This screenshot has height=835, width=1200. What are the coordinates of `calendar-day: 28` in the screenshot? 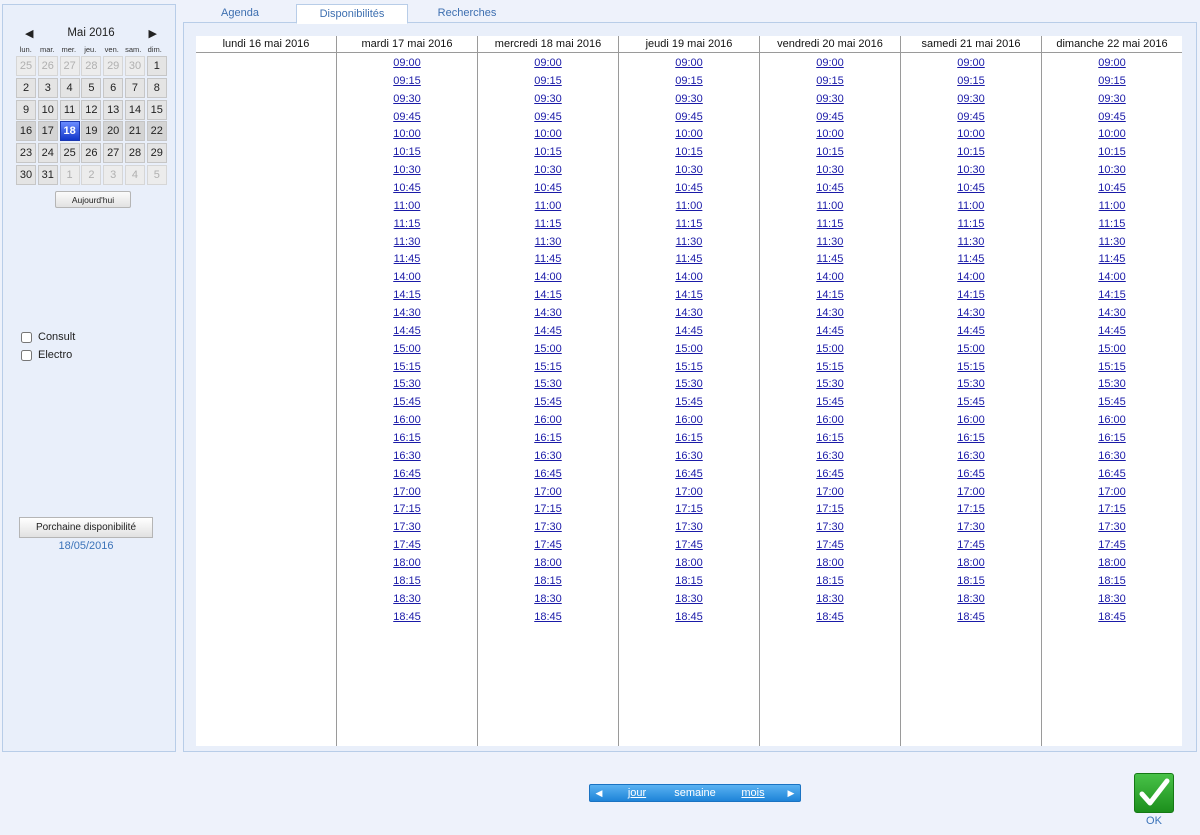 It's located at (91, 66).